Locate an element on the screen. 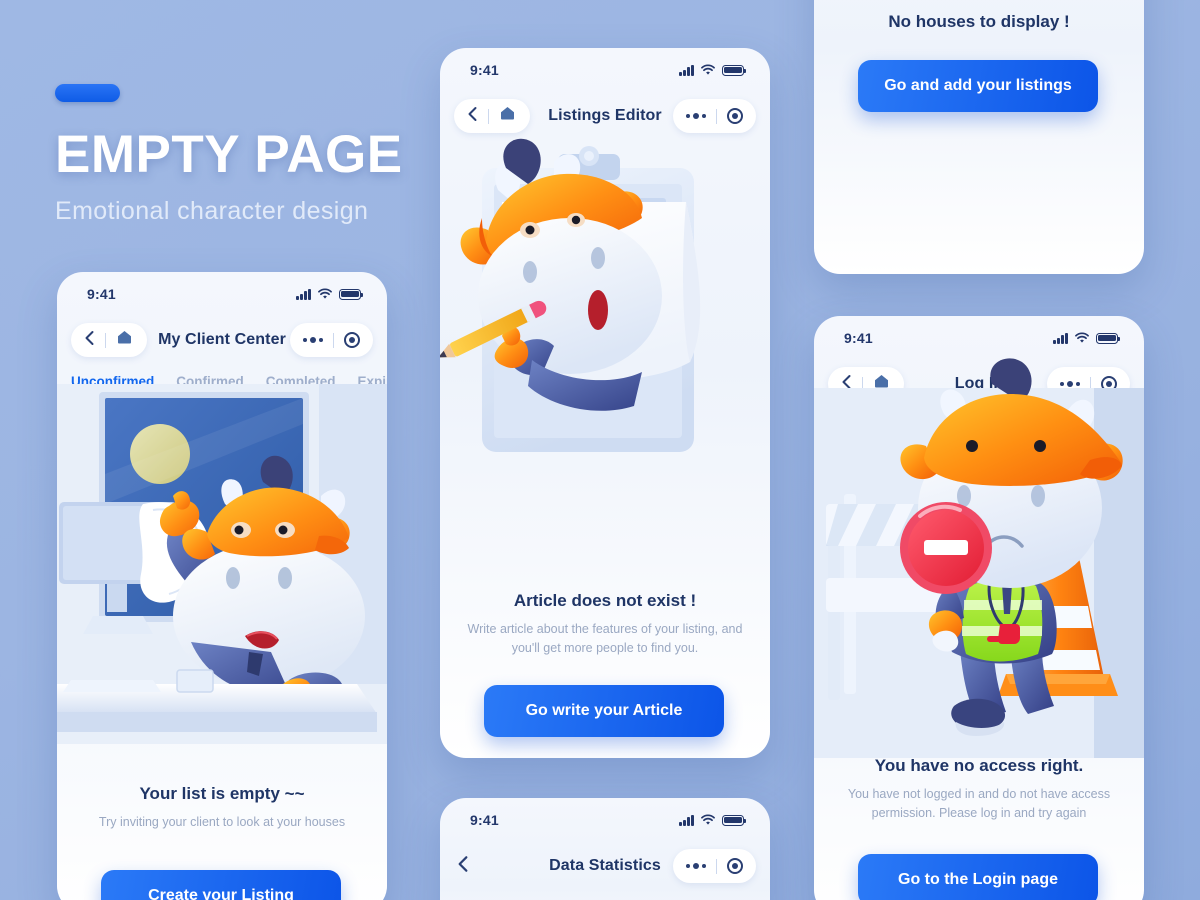  empty-state-text: No houses to display ! is located at coordinates (979, 22).